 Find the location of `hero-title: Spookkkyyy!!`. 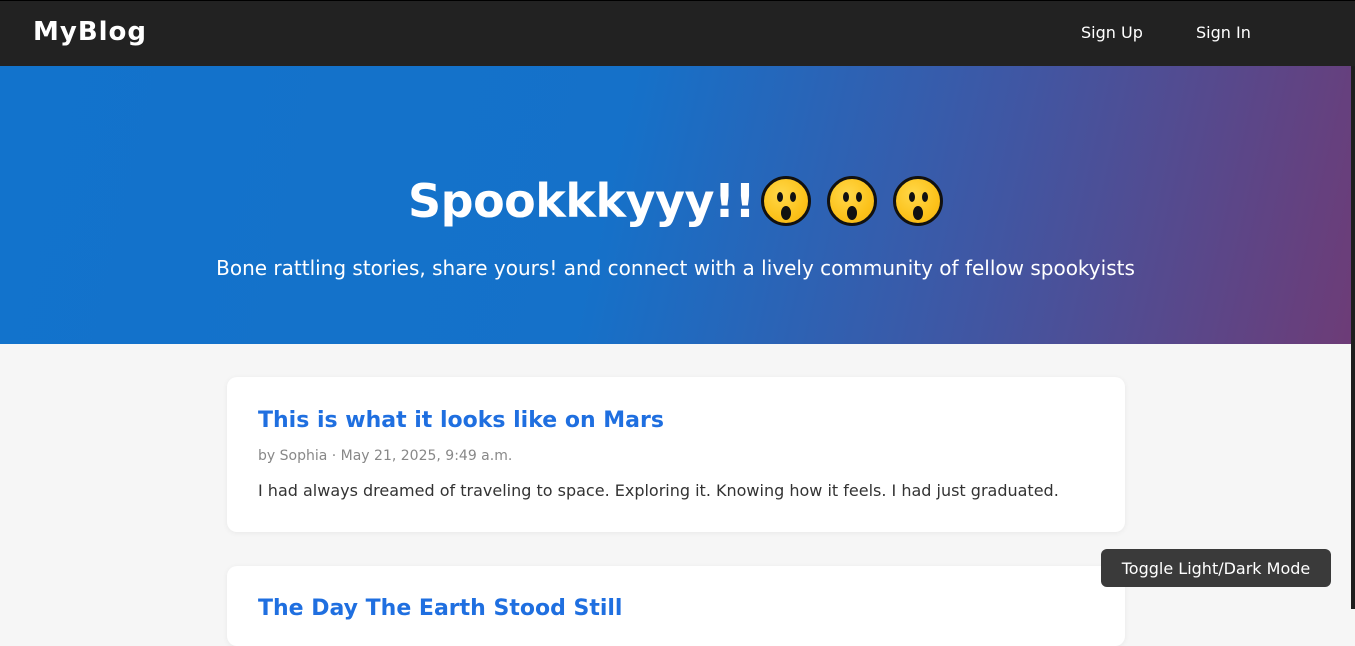

hero-title: Spookkkyyy!! is located at coordinates (581, 201).